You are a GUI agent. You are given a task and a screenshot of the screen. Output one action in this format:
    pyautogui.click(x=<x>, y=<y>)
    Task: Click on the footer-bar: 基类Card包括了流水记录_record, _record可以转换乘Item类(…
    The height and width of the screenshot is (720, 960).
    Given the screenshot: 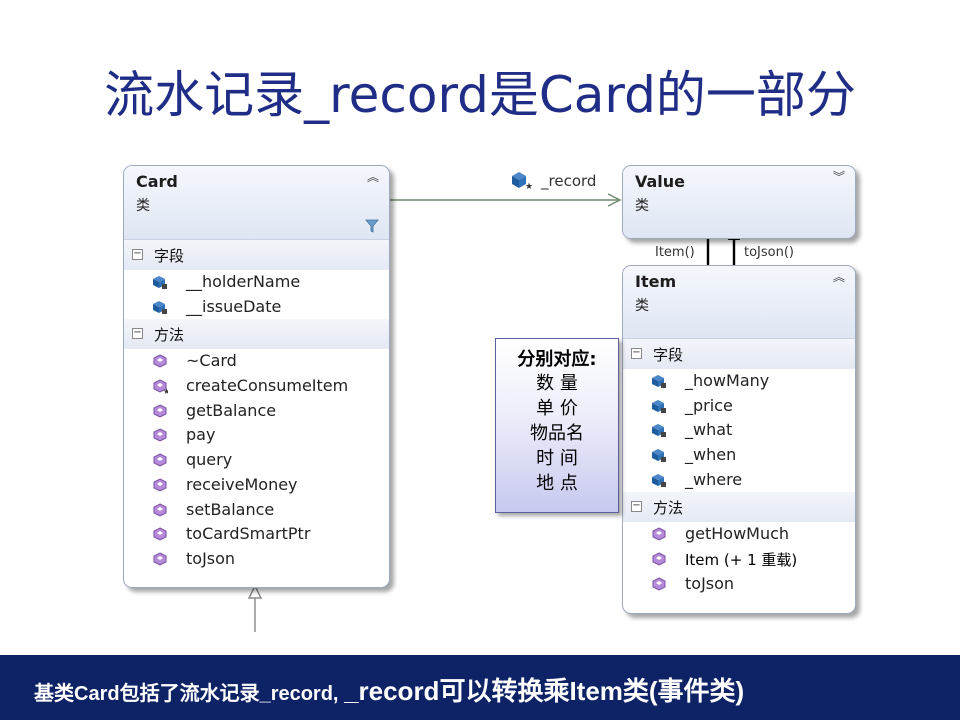 What is the action you would take?
    pyautogui.click(x=480, y=687)
    